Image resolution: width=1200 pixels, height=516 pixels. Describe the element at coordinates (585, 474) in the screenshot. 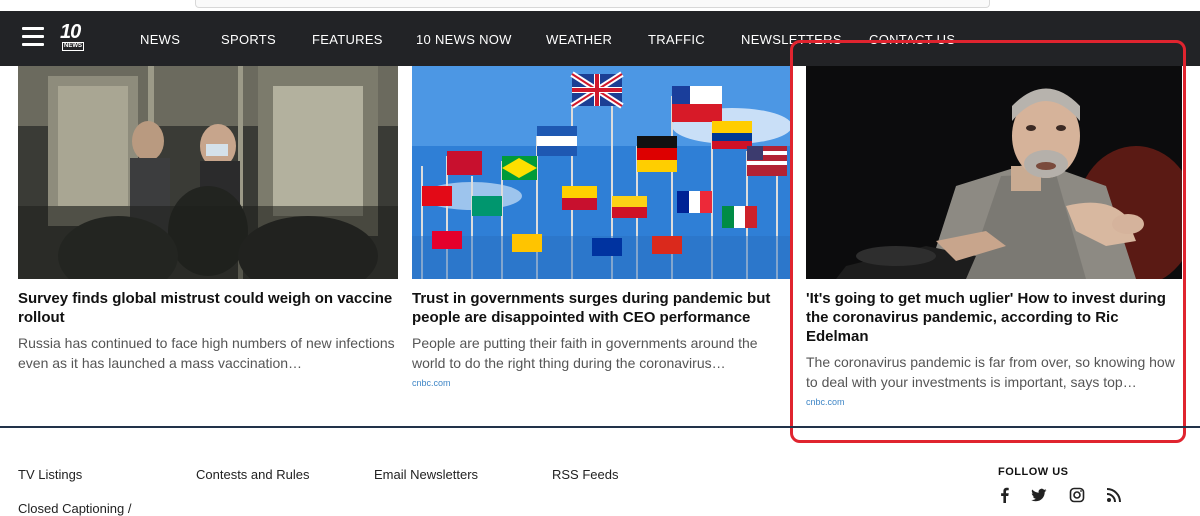

I see `footer-link-rss-feeds: RSS Feeds` at that location.